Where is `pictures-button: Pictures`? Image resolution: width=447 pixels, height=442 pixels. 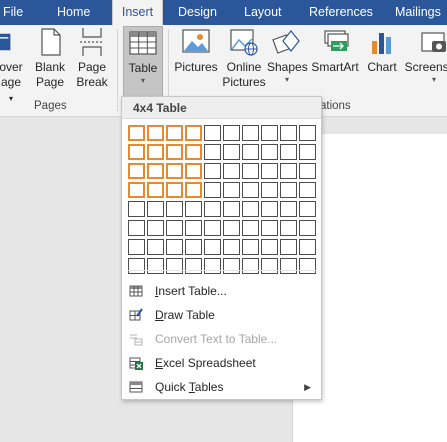 pictures-button: Pictures is located at coordinates (196, 51).